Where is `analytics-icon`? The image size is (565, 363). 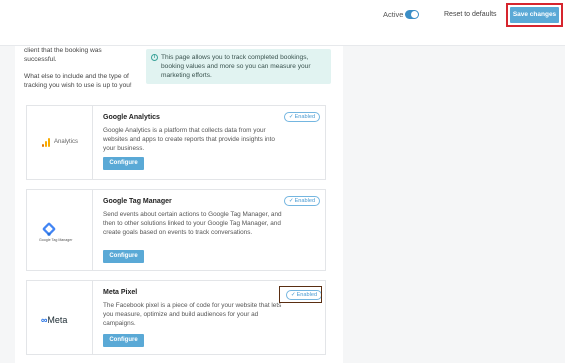 analytics-icon is located at coordinates (47, 142).